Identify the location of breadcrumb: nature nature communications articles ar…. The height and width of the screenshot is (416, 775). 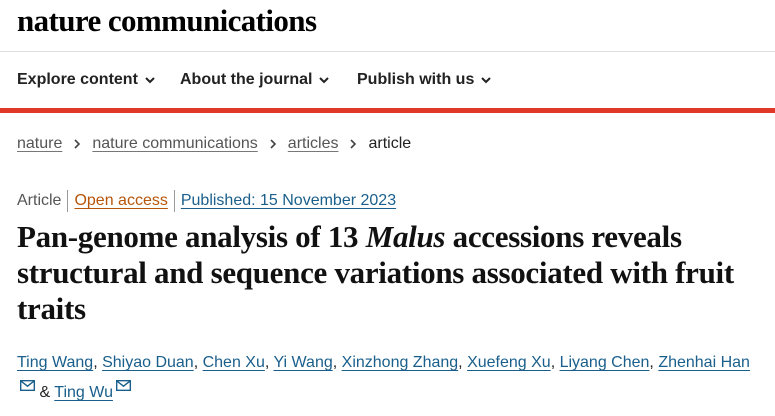
(214, 144).